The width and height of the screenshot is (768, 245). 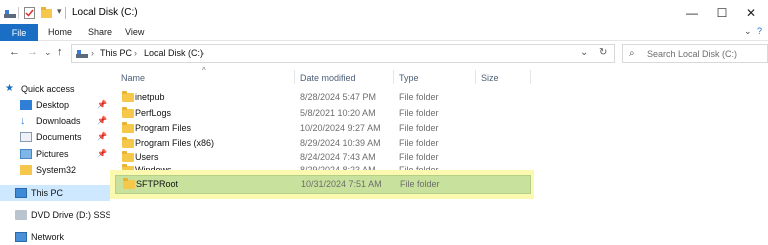 What do you see at coordinates (14, 52) in the screenshot?
I see `back-button: ←` at bounding box center [14, 52].